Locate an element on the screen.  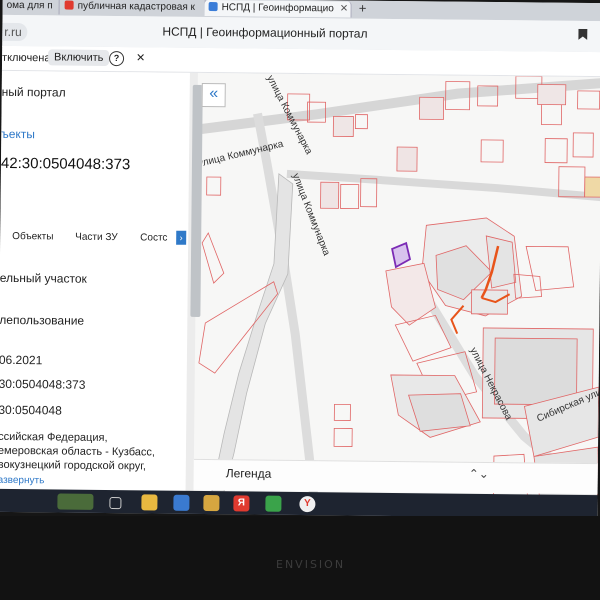
url-field: r.ru is located at coordinates (15, 32).